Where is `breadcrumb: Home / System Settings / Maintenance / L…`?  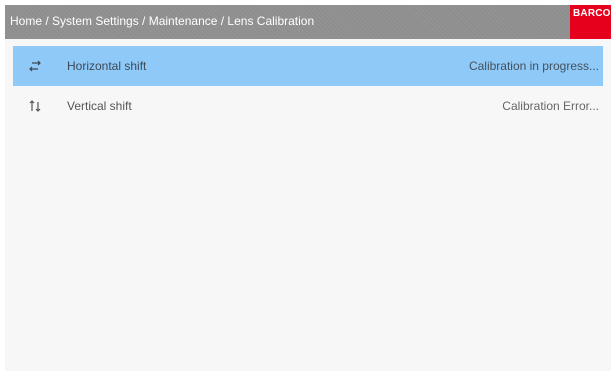
breadcrumb: Home / System Settings / Maintenance / L… is located at coordinates (162, 21).